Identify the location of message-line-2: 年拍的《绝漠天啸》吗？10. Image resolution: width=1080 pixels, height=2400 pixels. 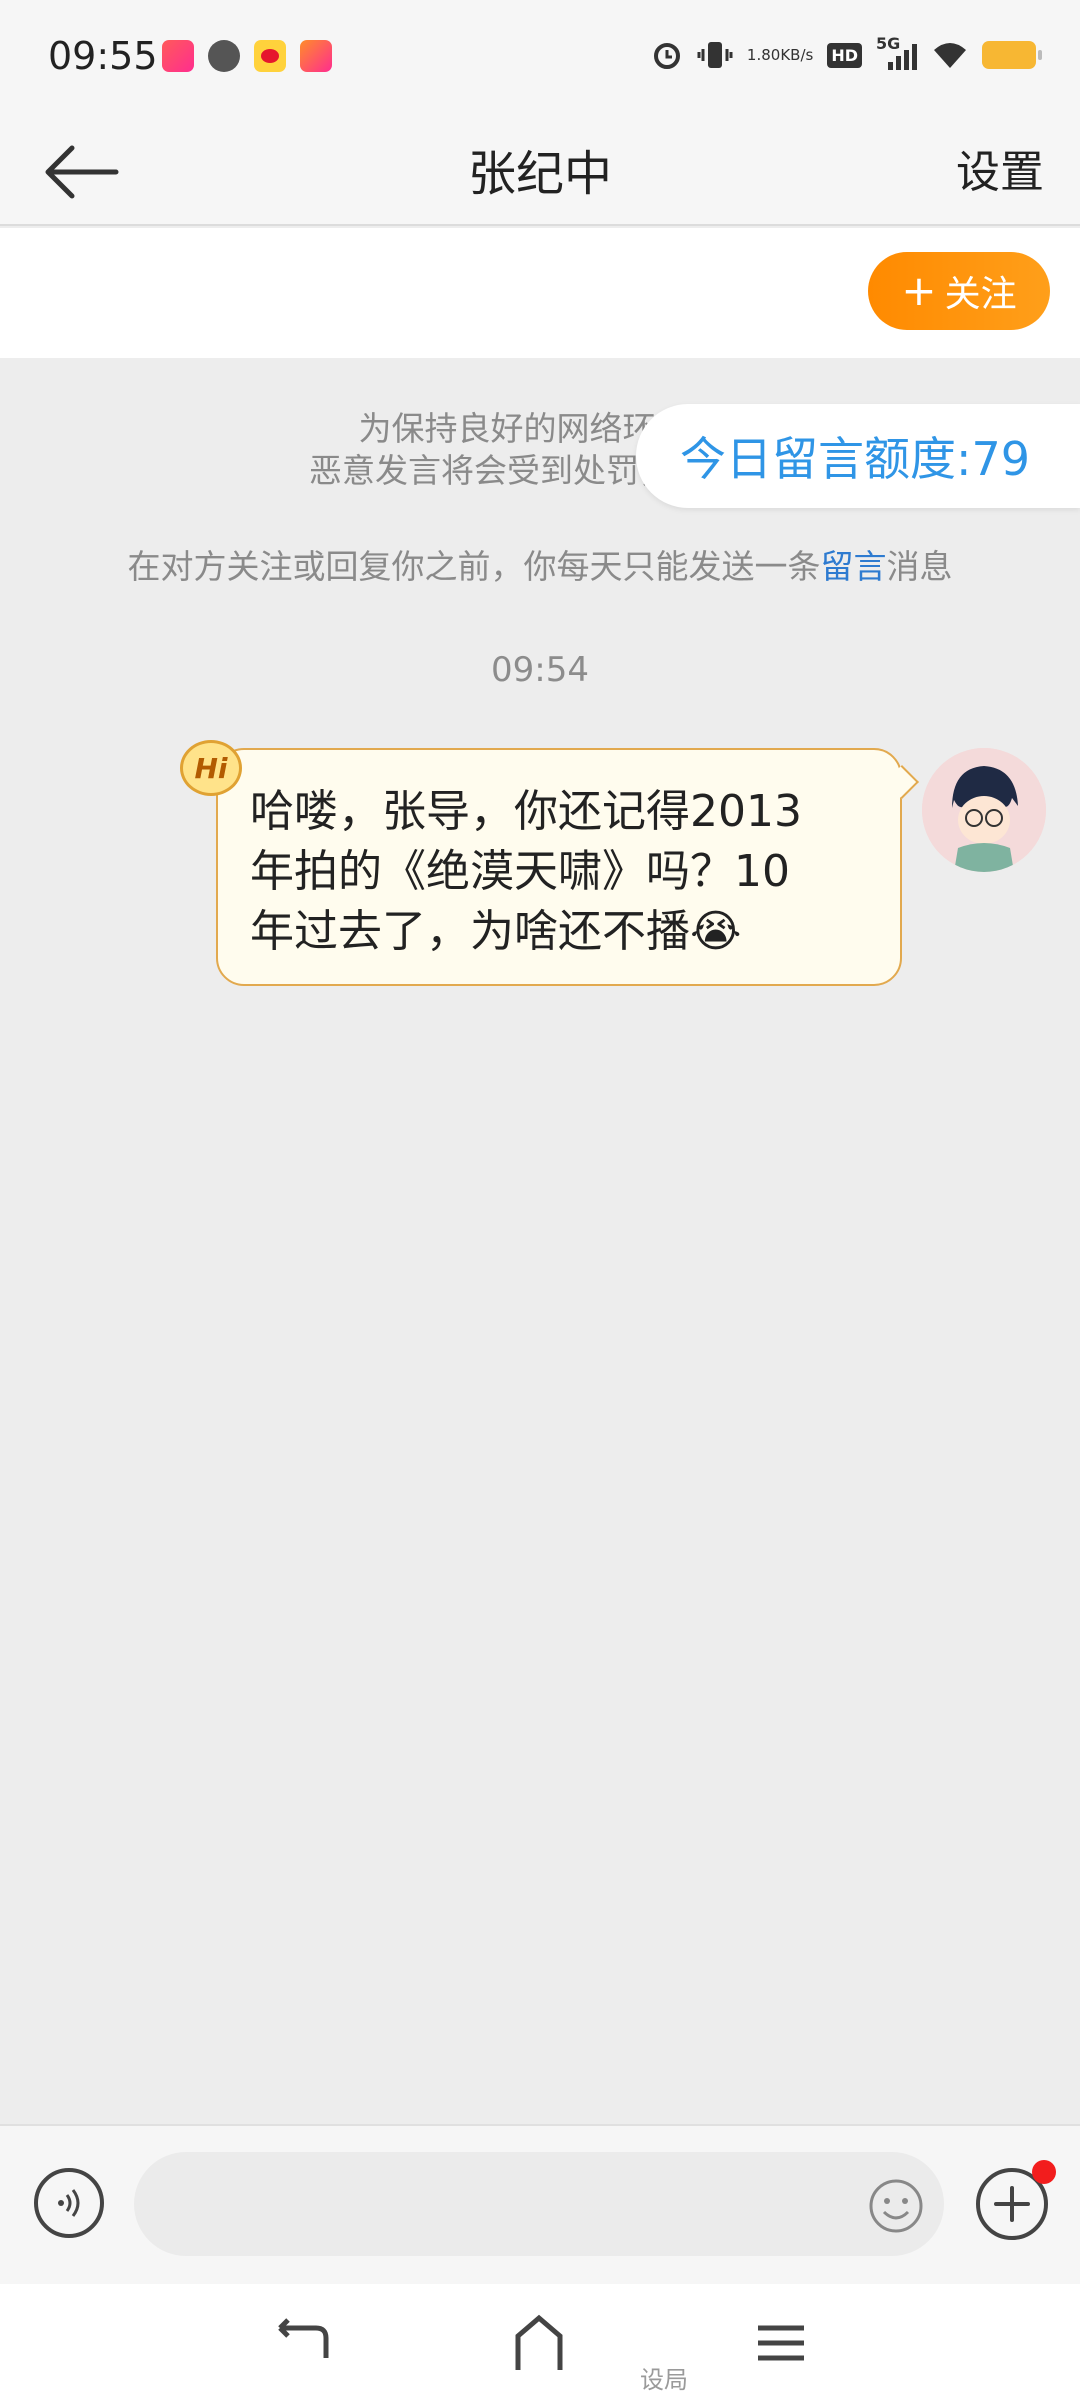
(520, 871).